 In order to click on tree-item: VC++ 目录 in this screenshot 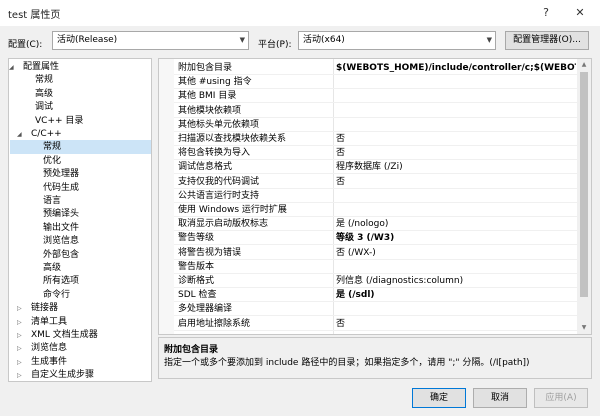, I will do `click(59, 121)`.